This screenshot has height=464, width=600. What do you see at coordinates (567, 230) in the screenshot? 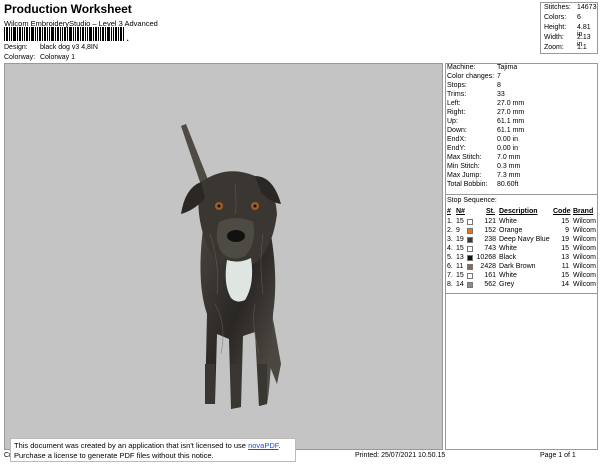
I see `row-code: 9` at bounding box center [567, 230].